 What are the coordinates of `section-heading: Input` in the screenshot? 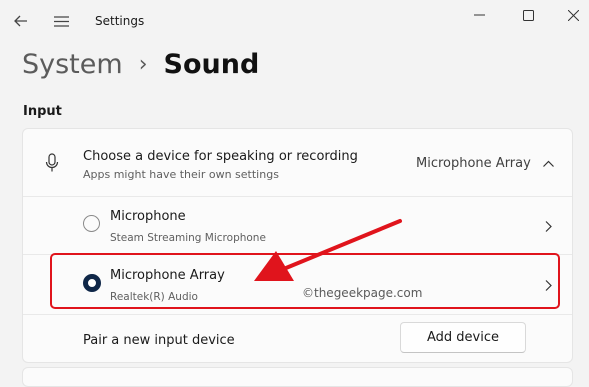 It's located at (42, 111).